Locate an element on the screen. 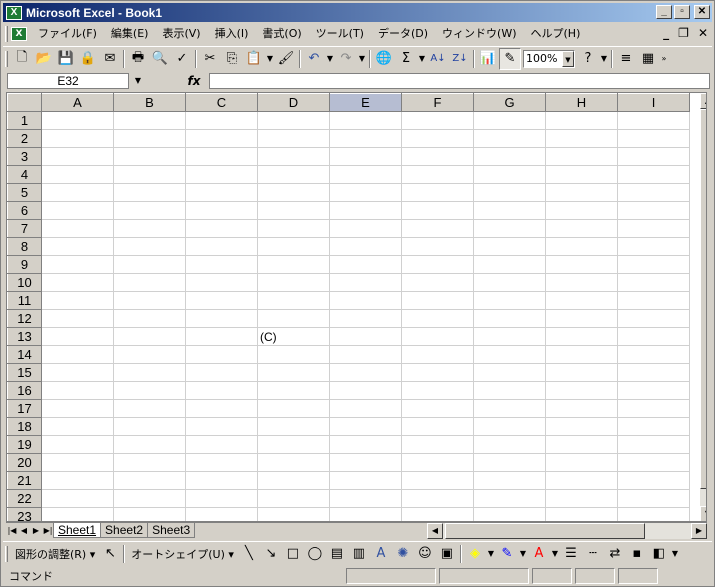 The image size is (715, 587). cell-c1 is located at coordinates (221, 120).